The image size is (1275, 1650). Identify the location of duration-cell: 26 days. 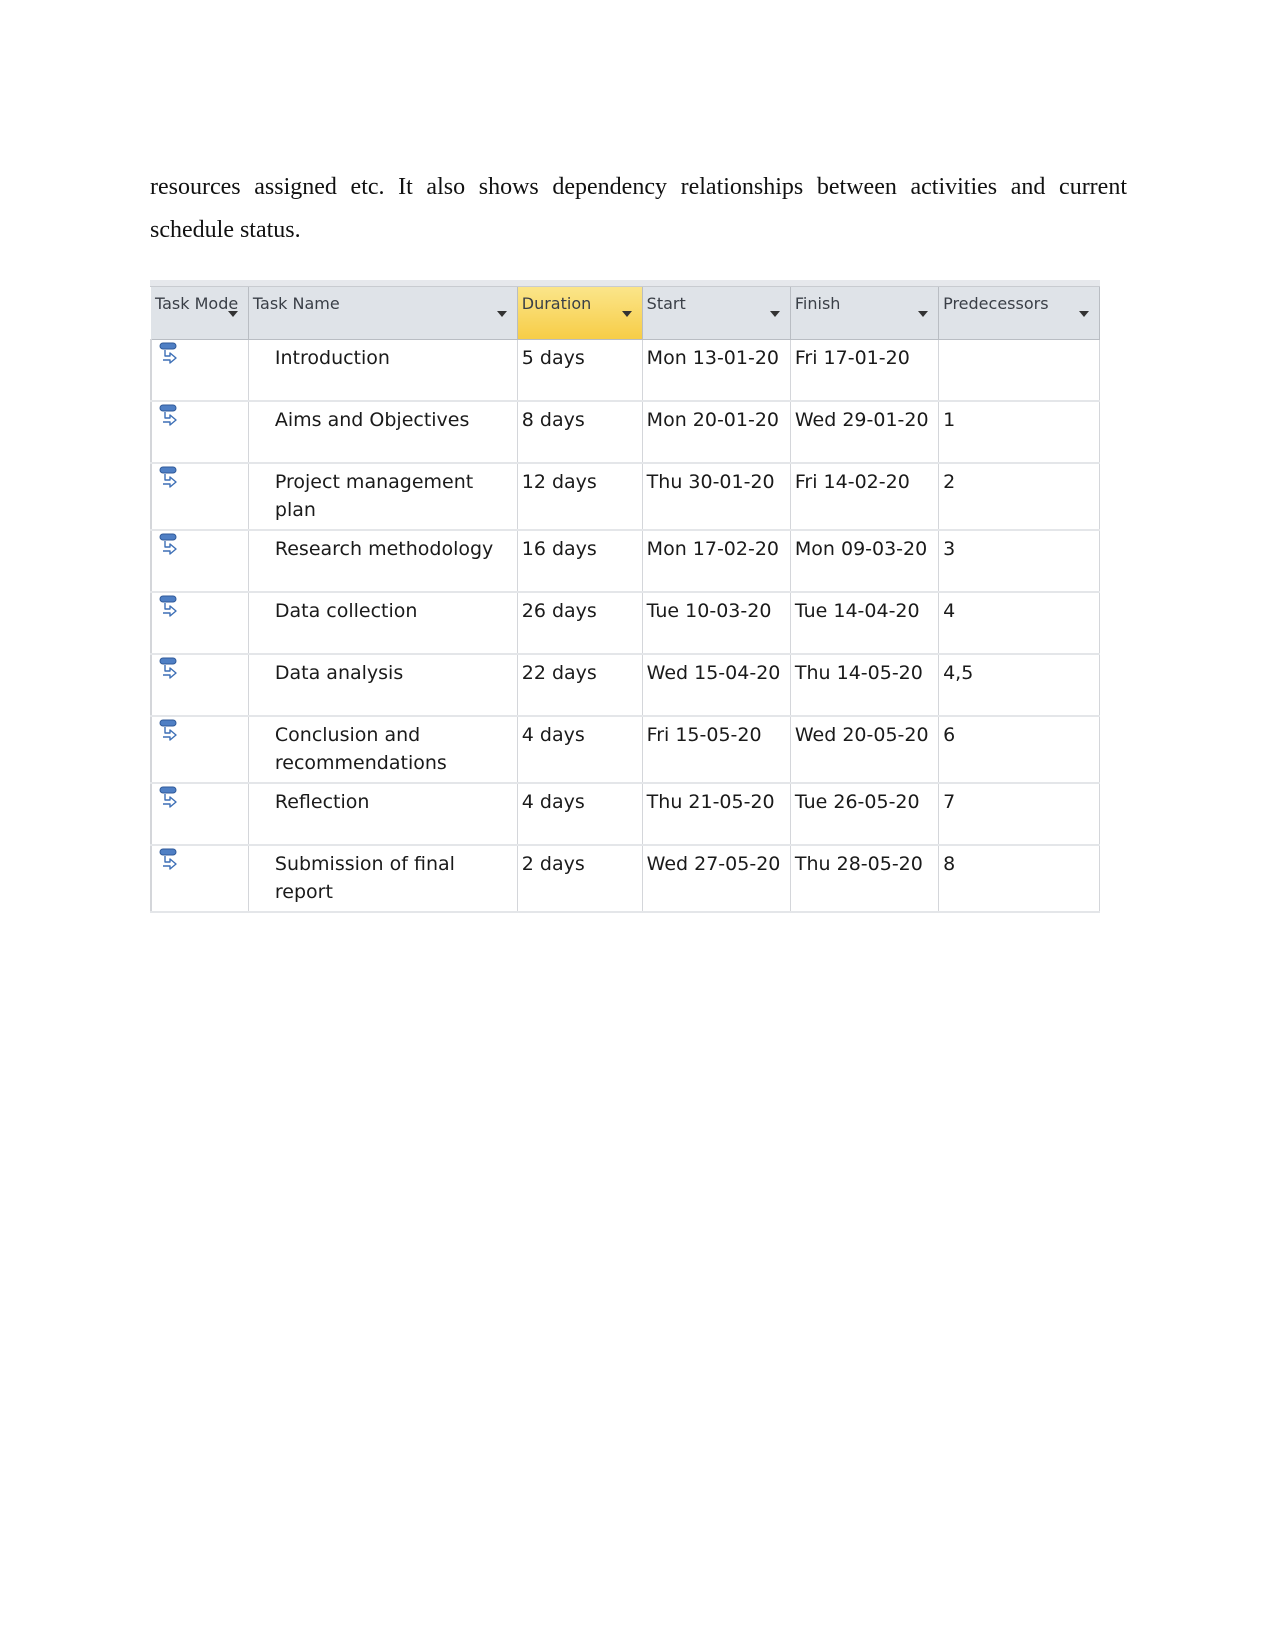
(580, 623).